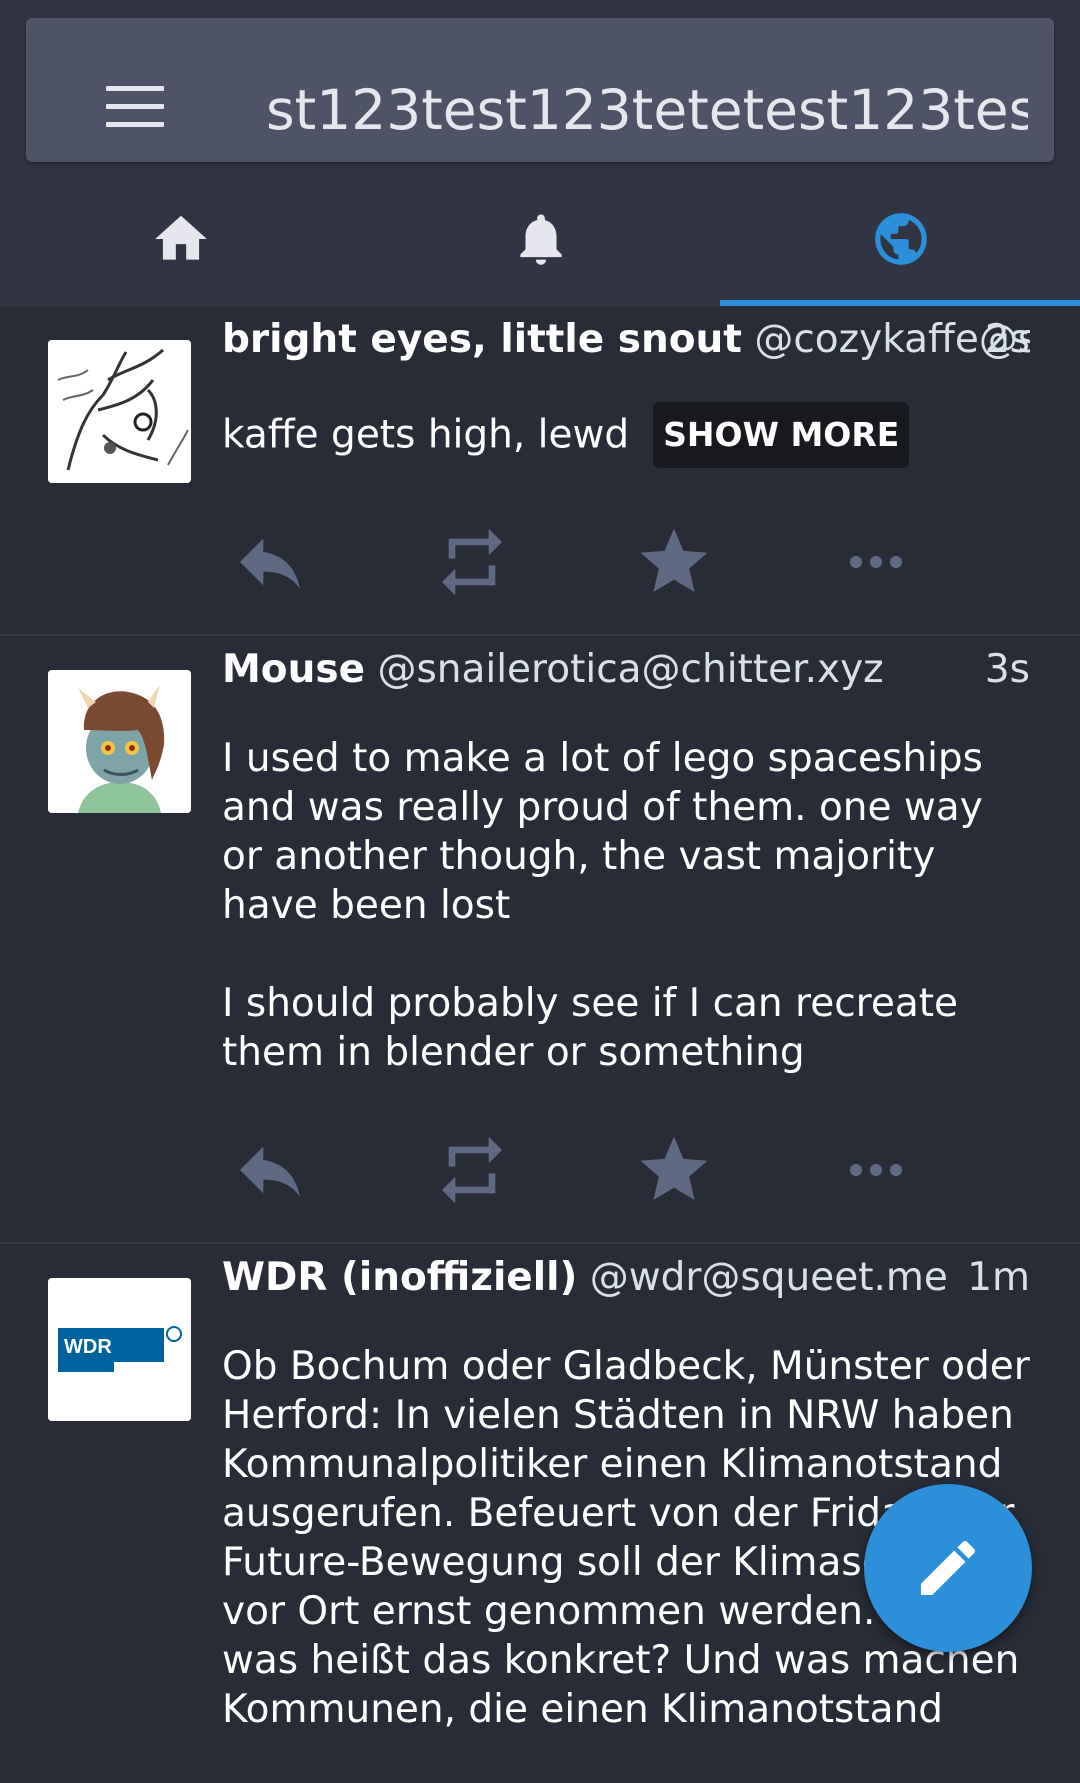 The image size is (1080, 1783). Describe the element at coordinates (998, 1278) in the screenshot. I see `timestamp: 1m` at that location.